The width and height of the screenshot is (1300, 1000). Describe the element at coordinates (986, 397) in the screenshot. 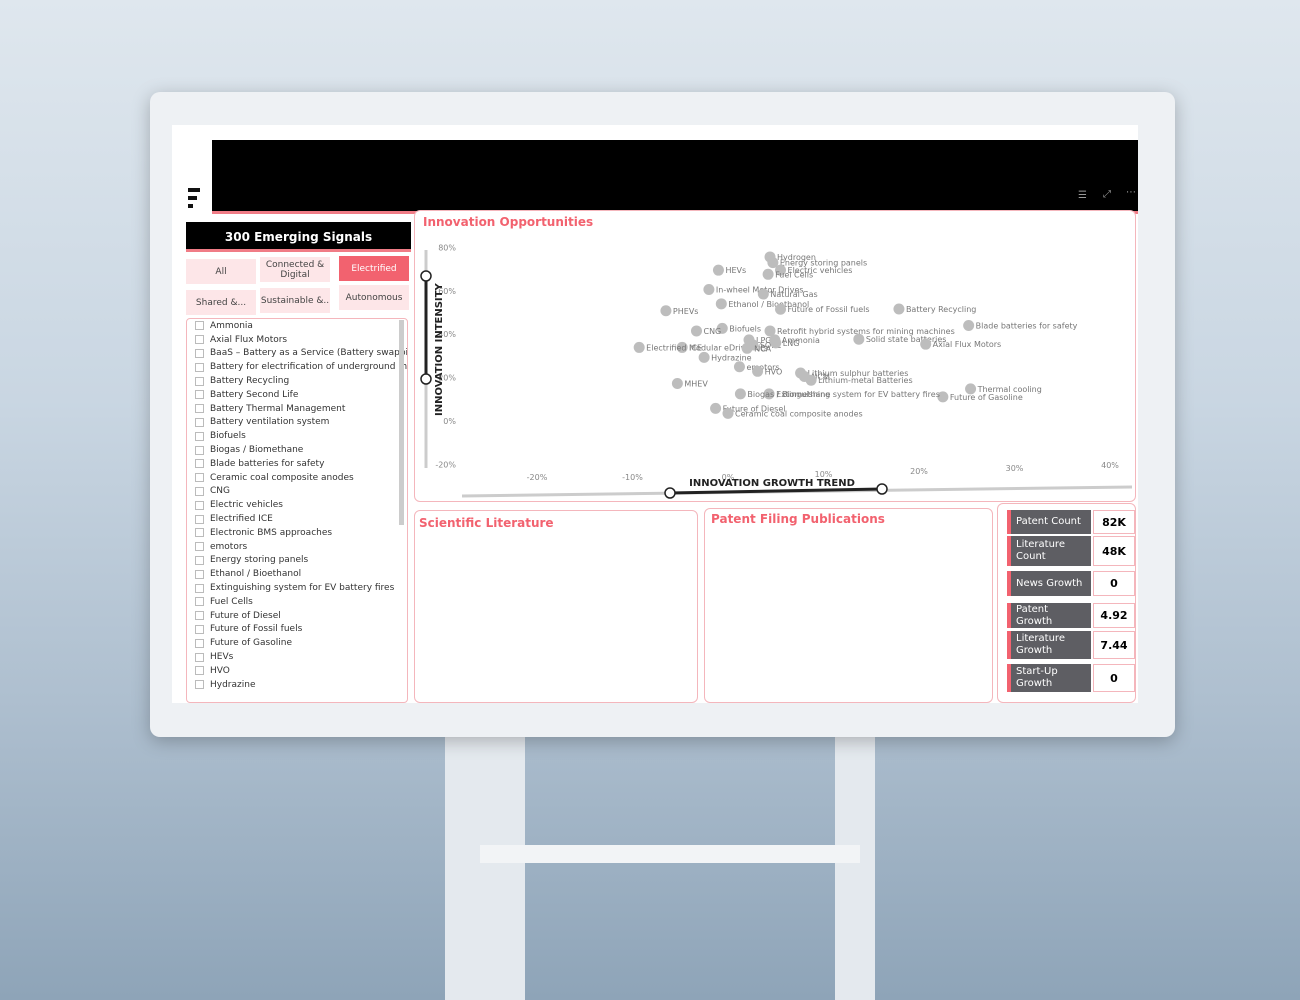

I see `scatter-point-label: Future of Gasoline` at that location.